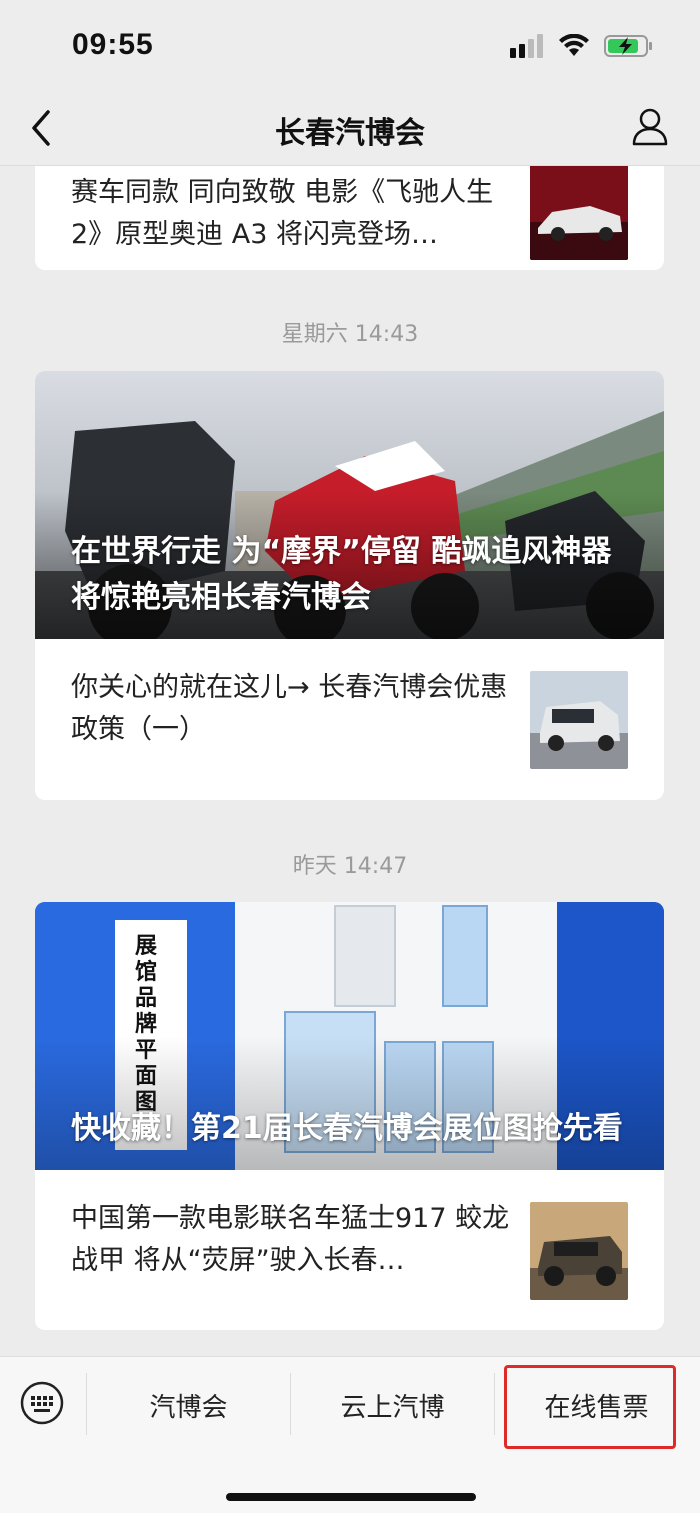  Describe the element at coordinates (350, 133) in the screenshot. I see `page-title: 长春汽博会` at that location.